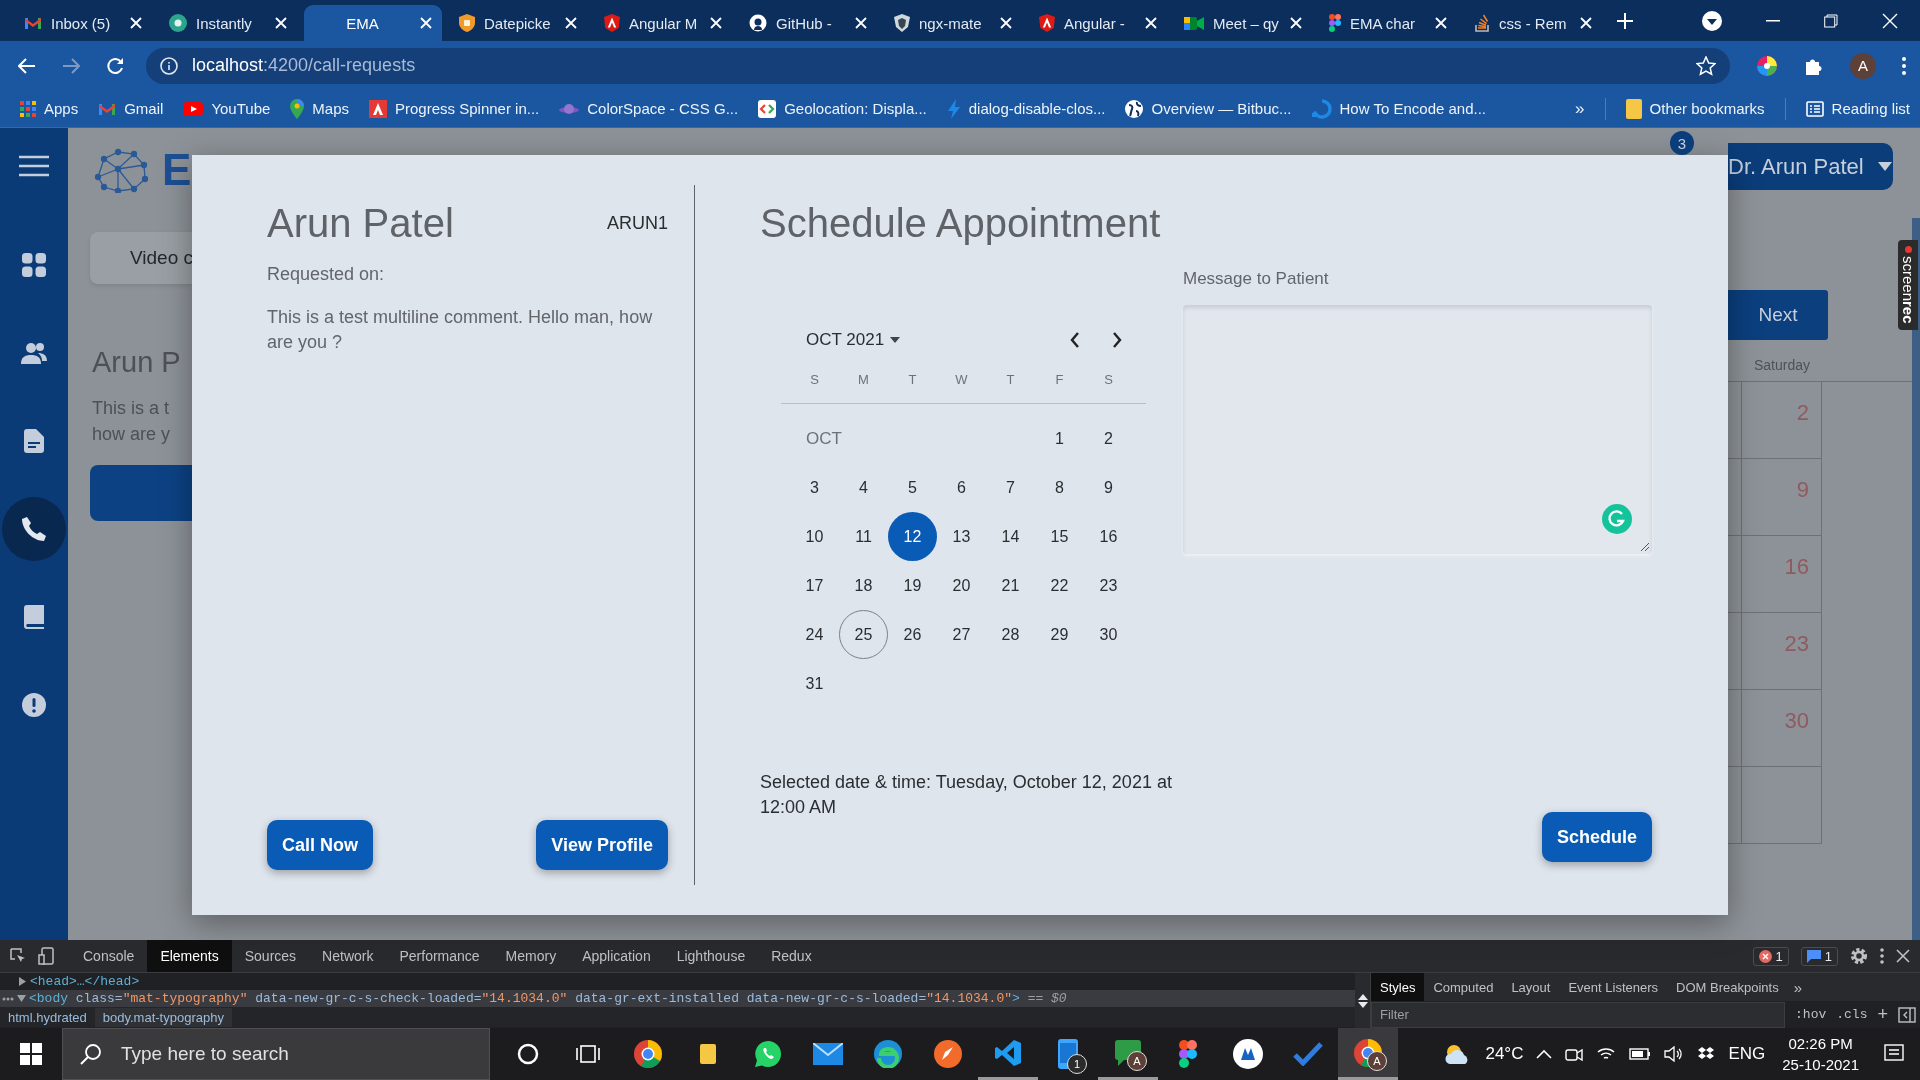  What do you see at coordinates (791, 956) in the screenshot?
I see `devtools-tab: Redux` at bounding box center [791, 956].